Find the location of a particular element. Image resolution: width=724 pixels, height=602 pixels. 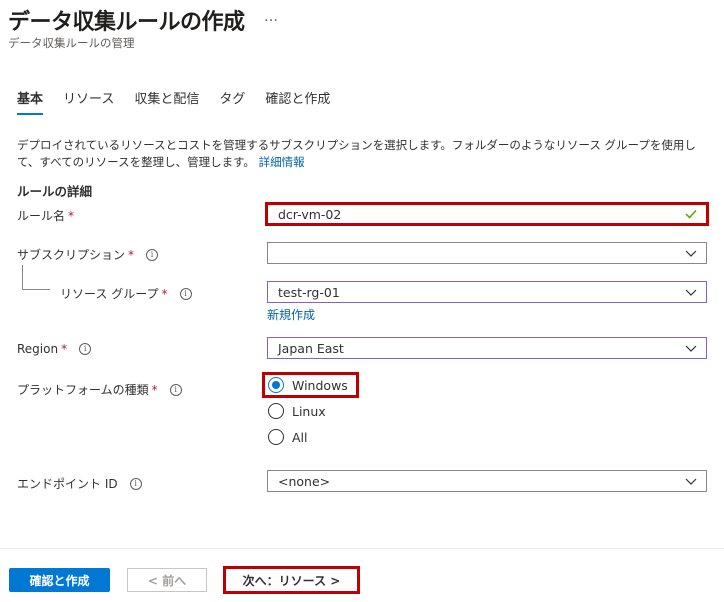

tab-review-create: 確認と作成 is located at coordinates (297, 101).